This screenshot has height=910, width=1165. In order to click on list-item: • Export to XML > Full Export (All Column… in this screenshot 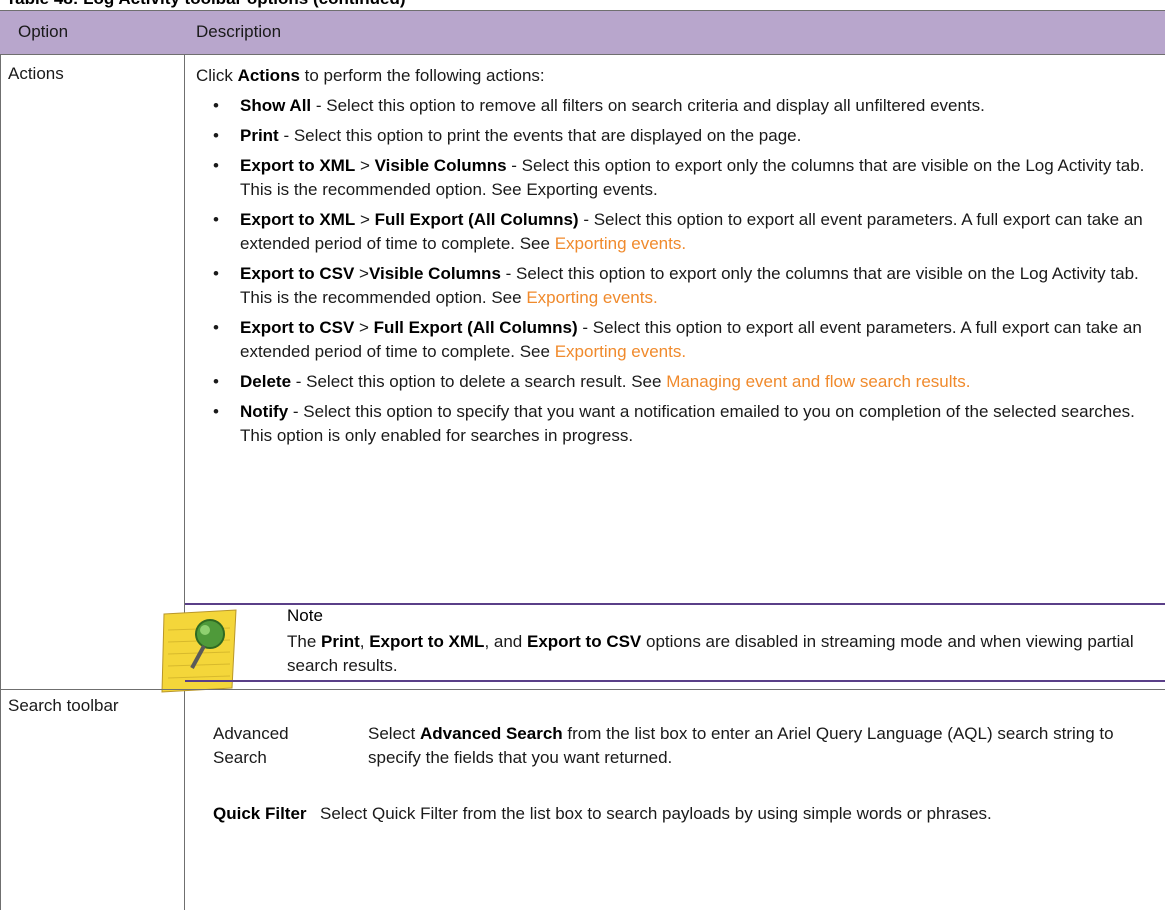, I will do `click(676, 232)`.